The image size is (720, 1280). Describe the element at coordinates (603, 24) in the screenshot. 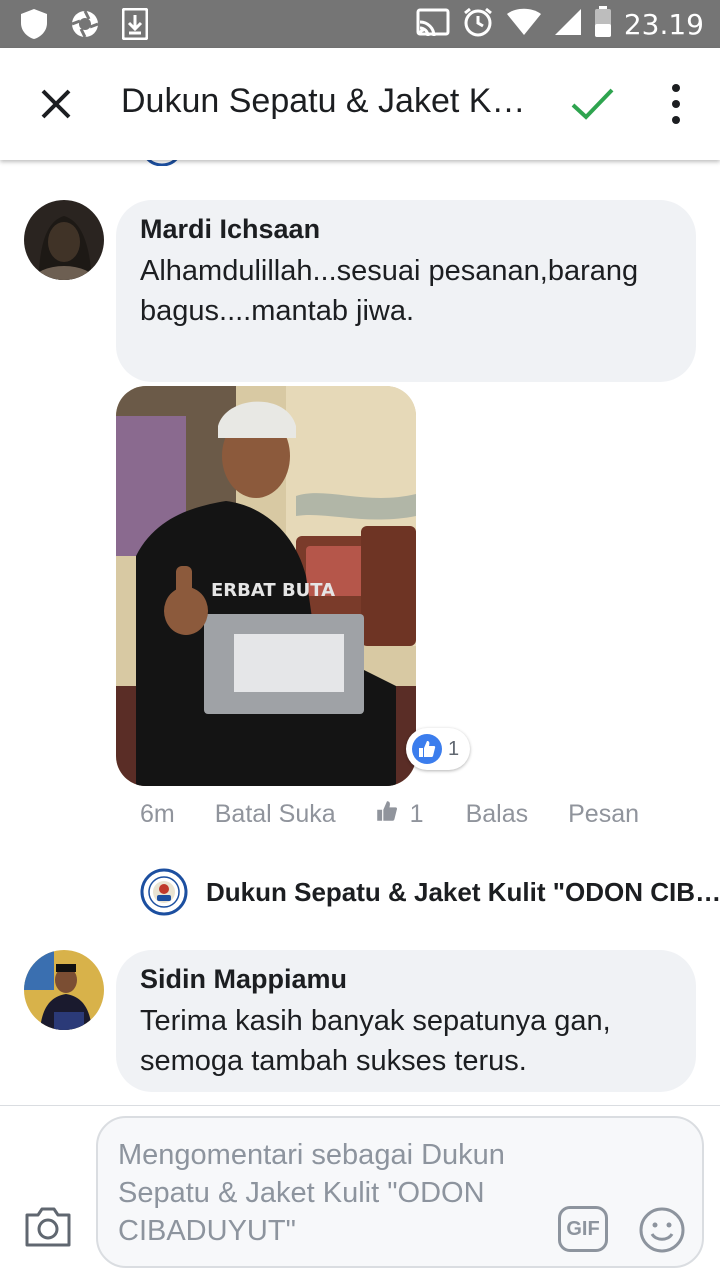

I see `battery-icon` at that location.